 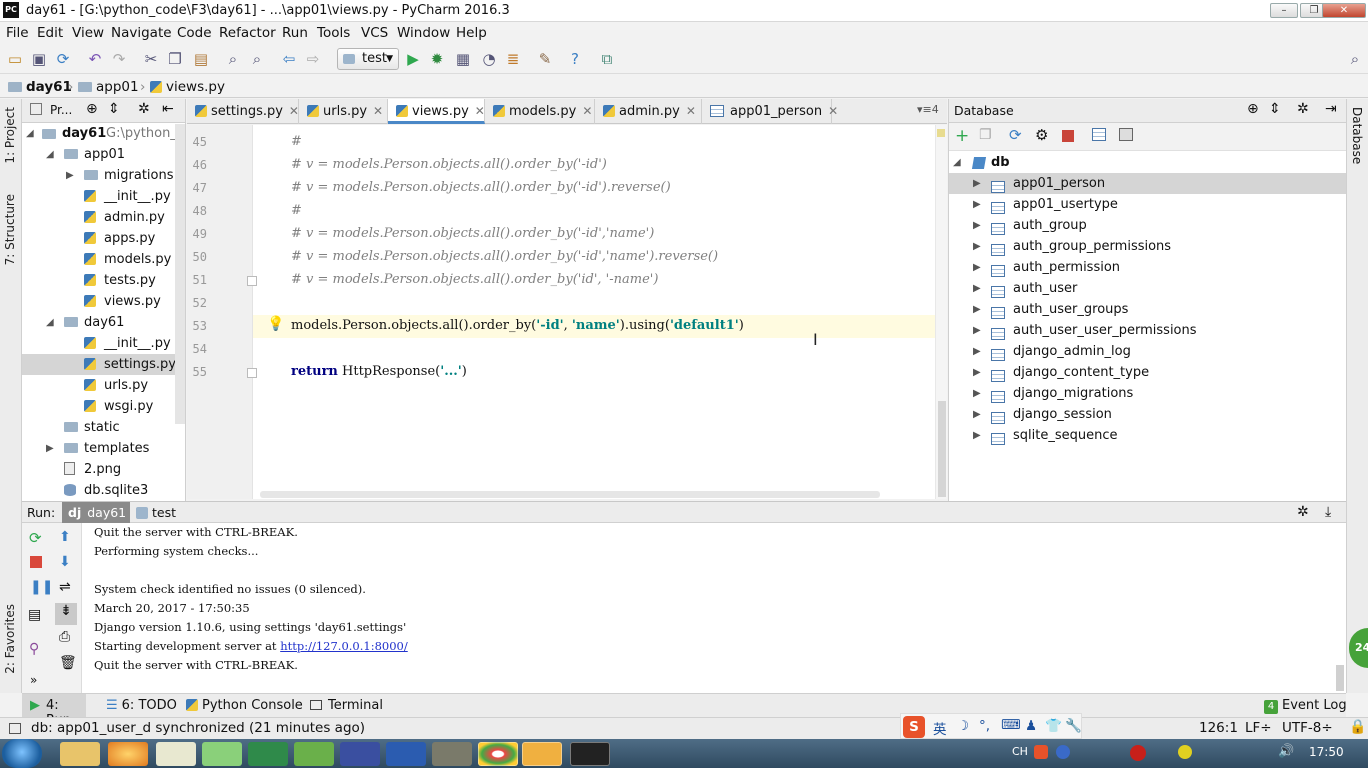 I want to click on explorer-taskbar-icon, so click(x=80, y=754).